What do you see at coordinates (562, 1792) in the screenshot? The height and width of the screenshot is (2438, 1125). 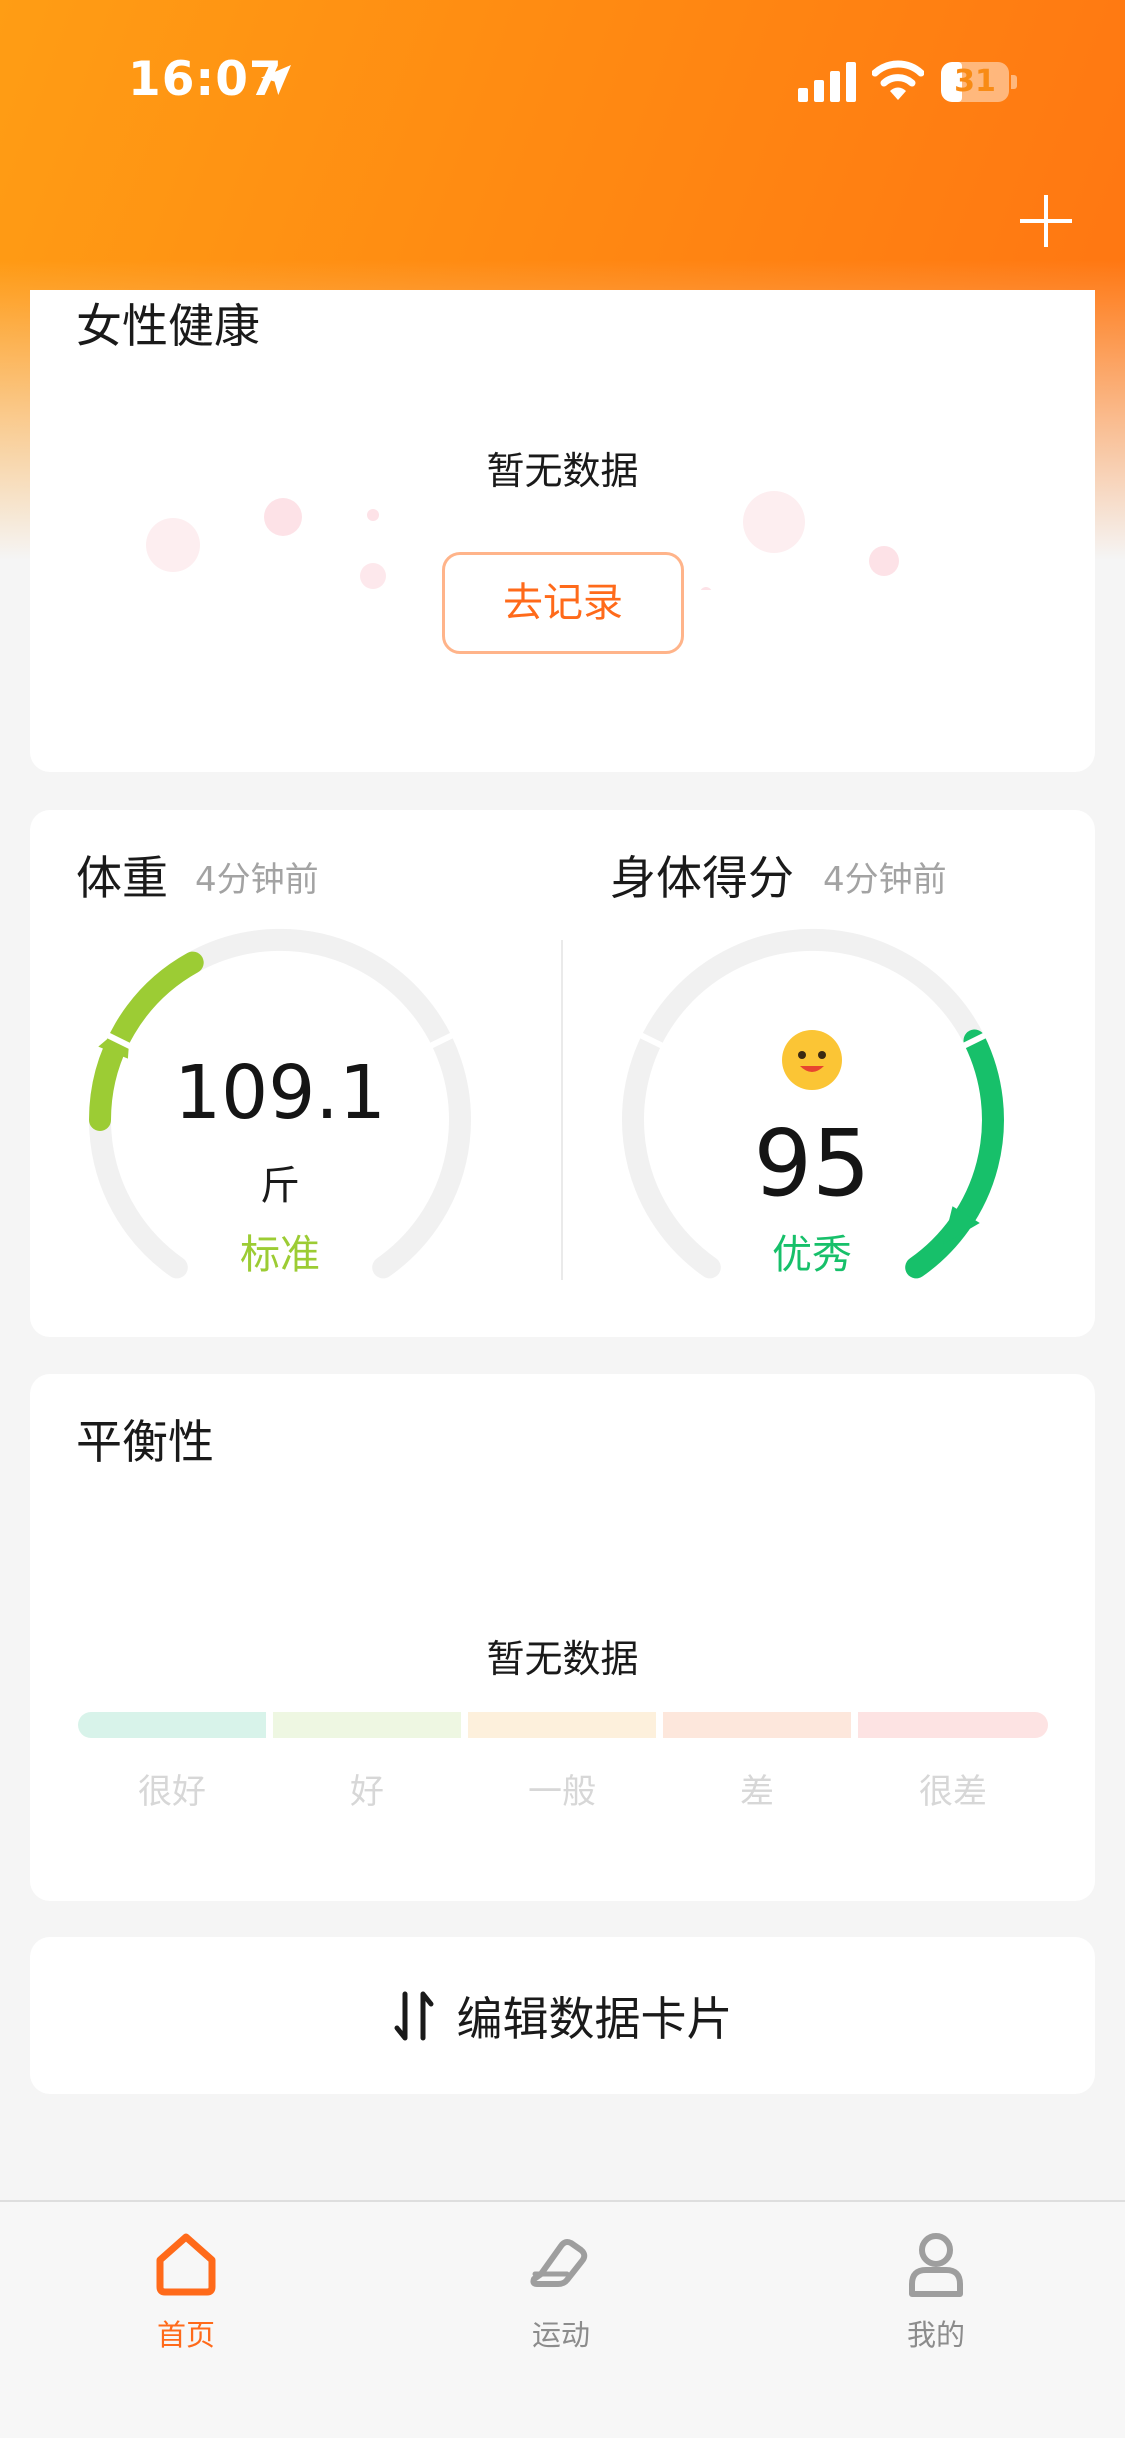 I see `level-label-average: 一般` at bounding box center [562, 1792].